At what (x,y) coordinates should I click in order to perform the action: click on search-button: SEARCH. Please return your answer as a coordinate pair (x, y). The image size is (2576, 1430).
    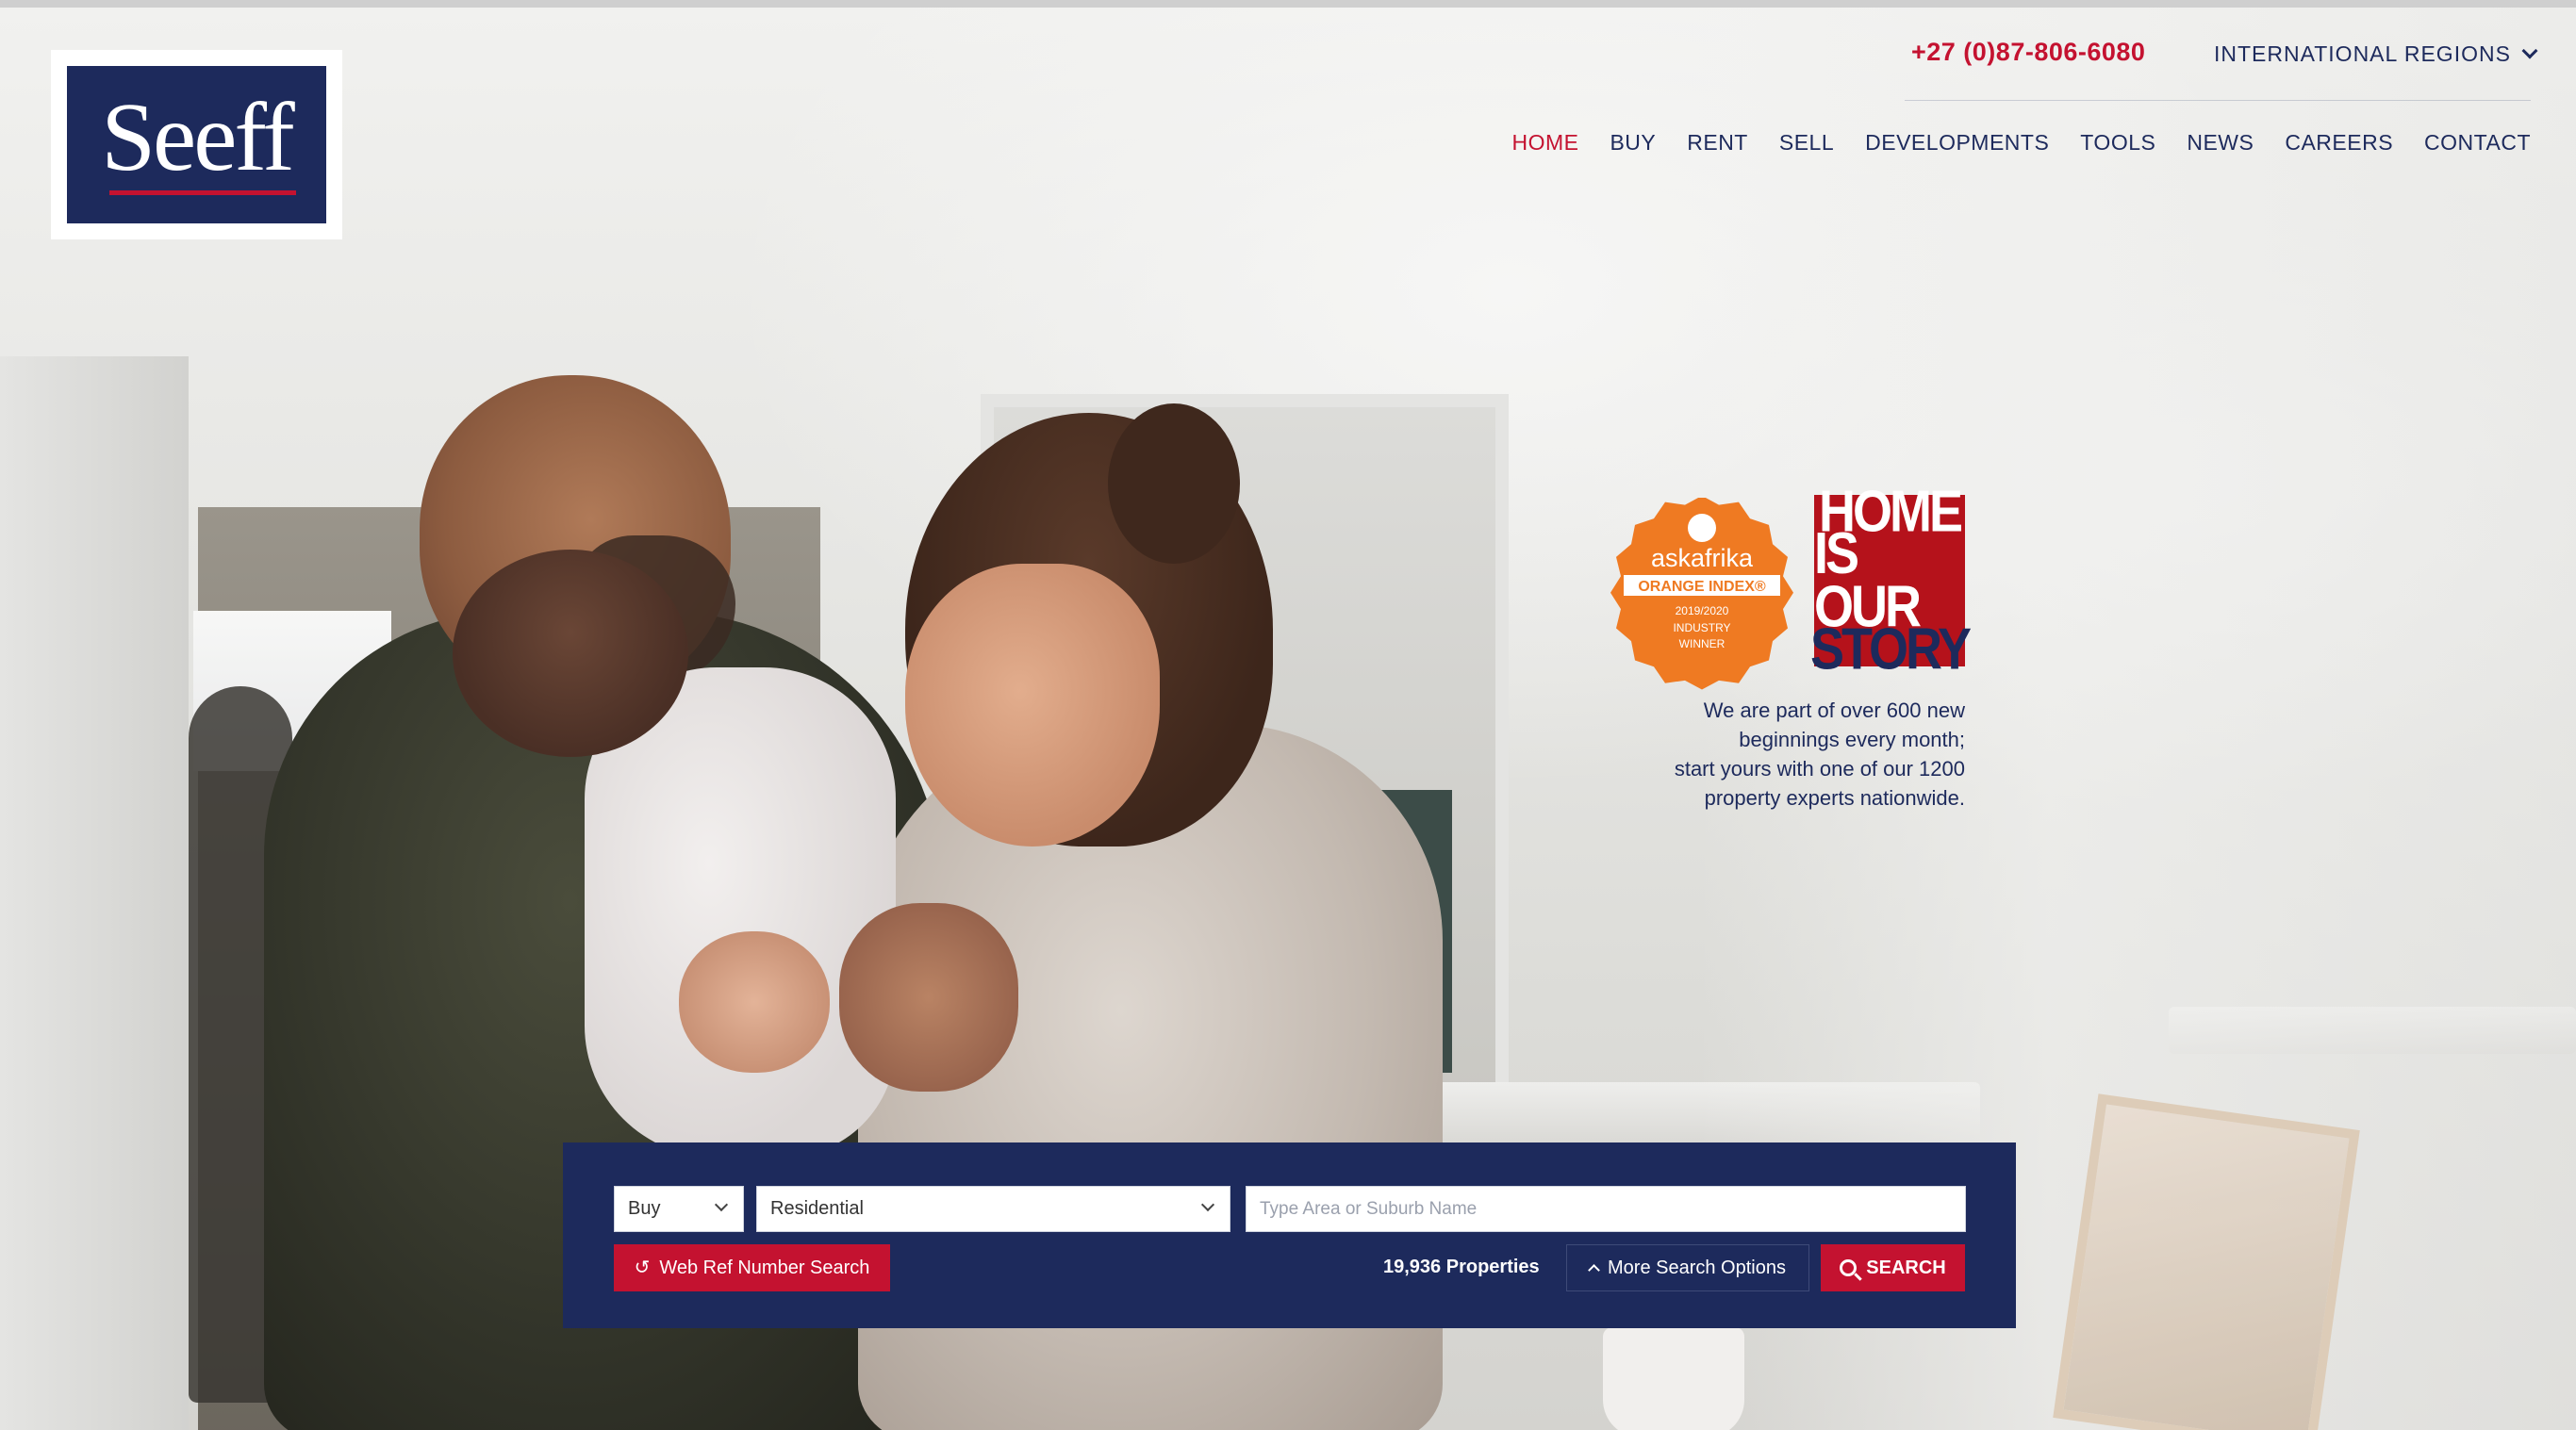
    Looking at the image, I should click on (1893, 1267).